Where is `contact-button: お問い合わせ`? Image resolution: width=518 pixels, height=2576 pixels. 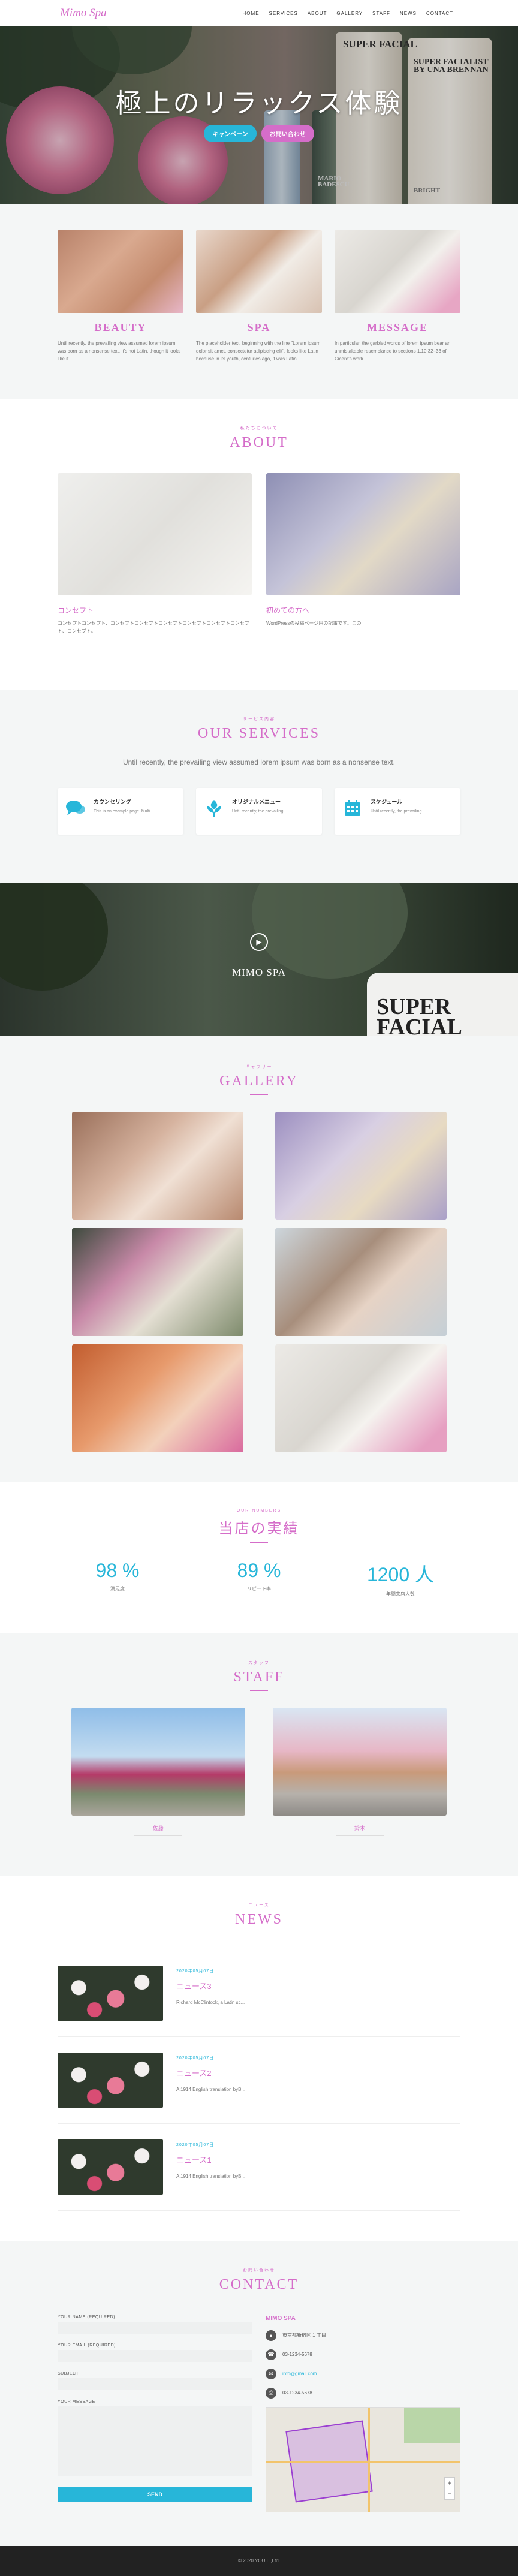 contact-button: お問い合わせ is located at coordinates (287, 133).